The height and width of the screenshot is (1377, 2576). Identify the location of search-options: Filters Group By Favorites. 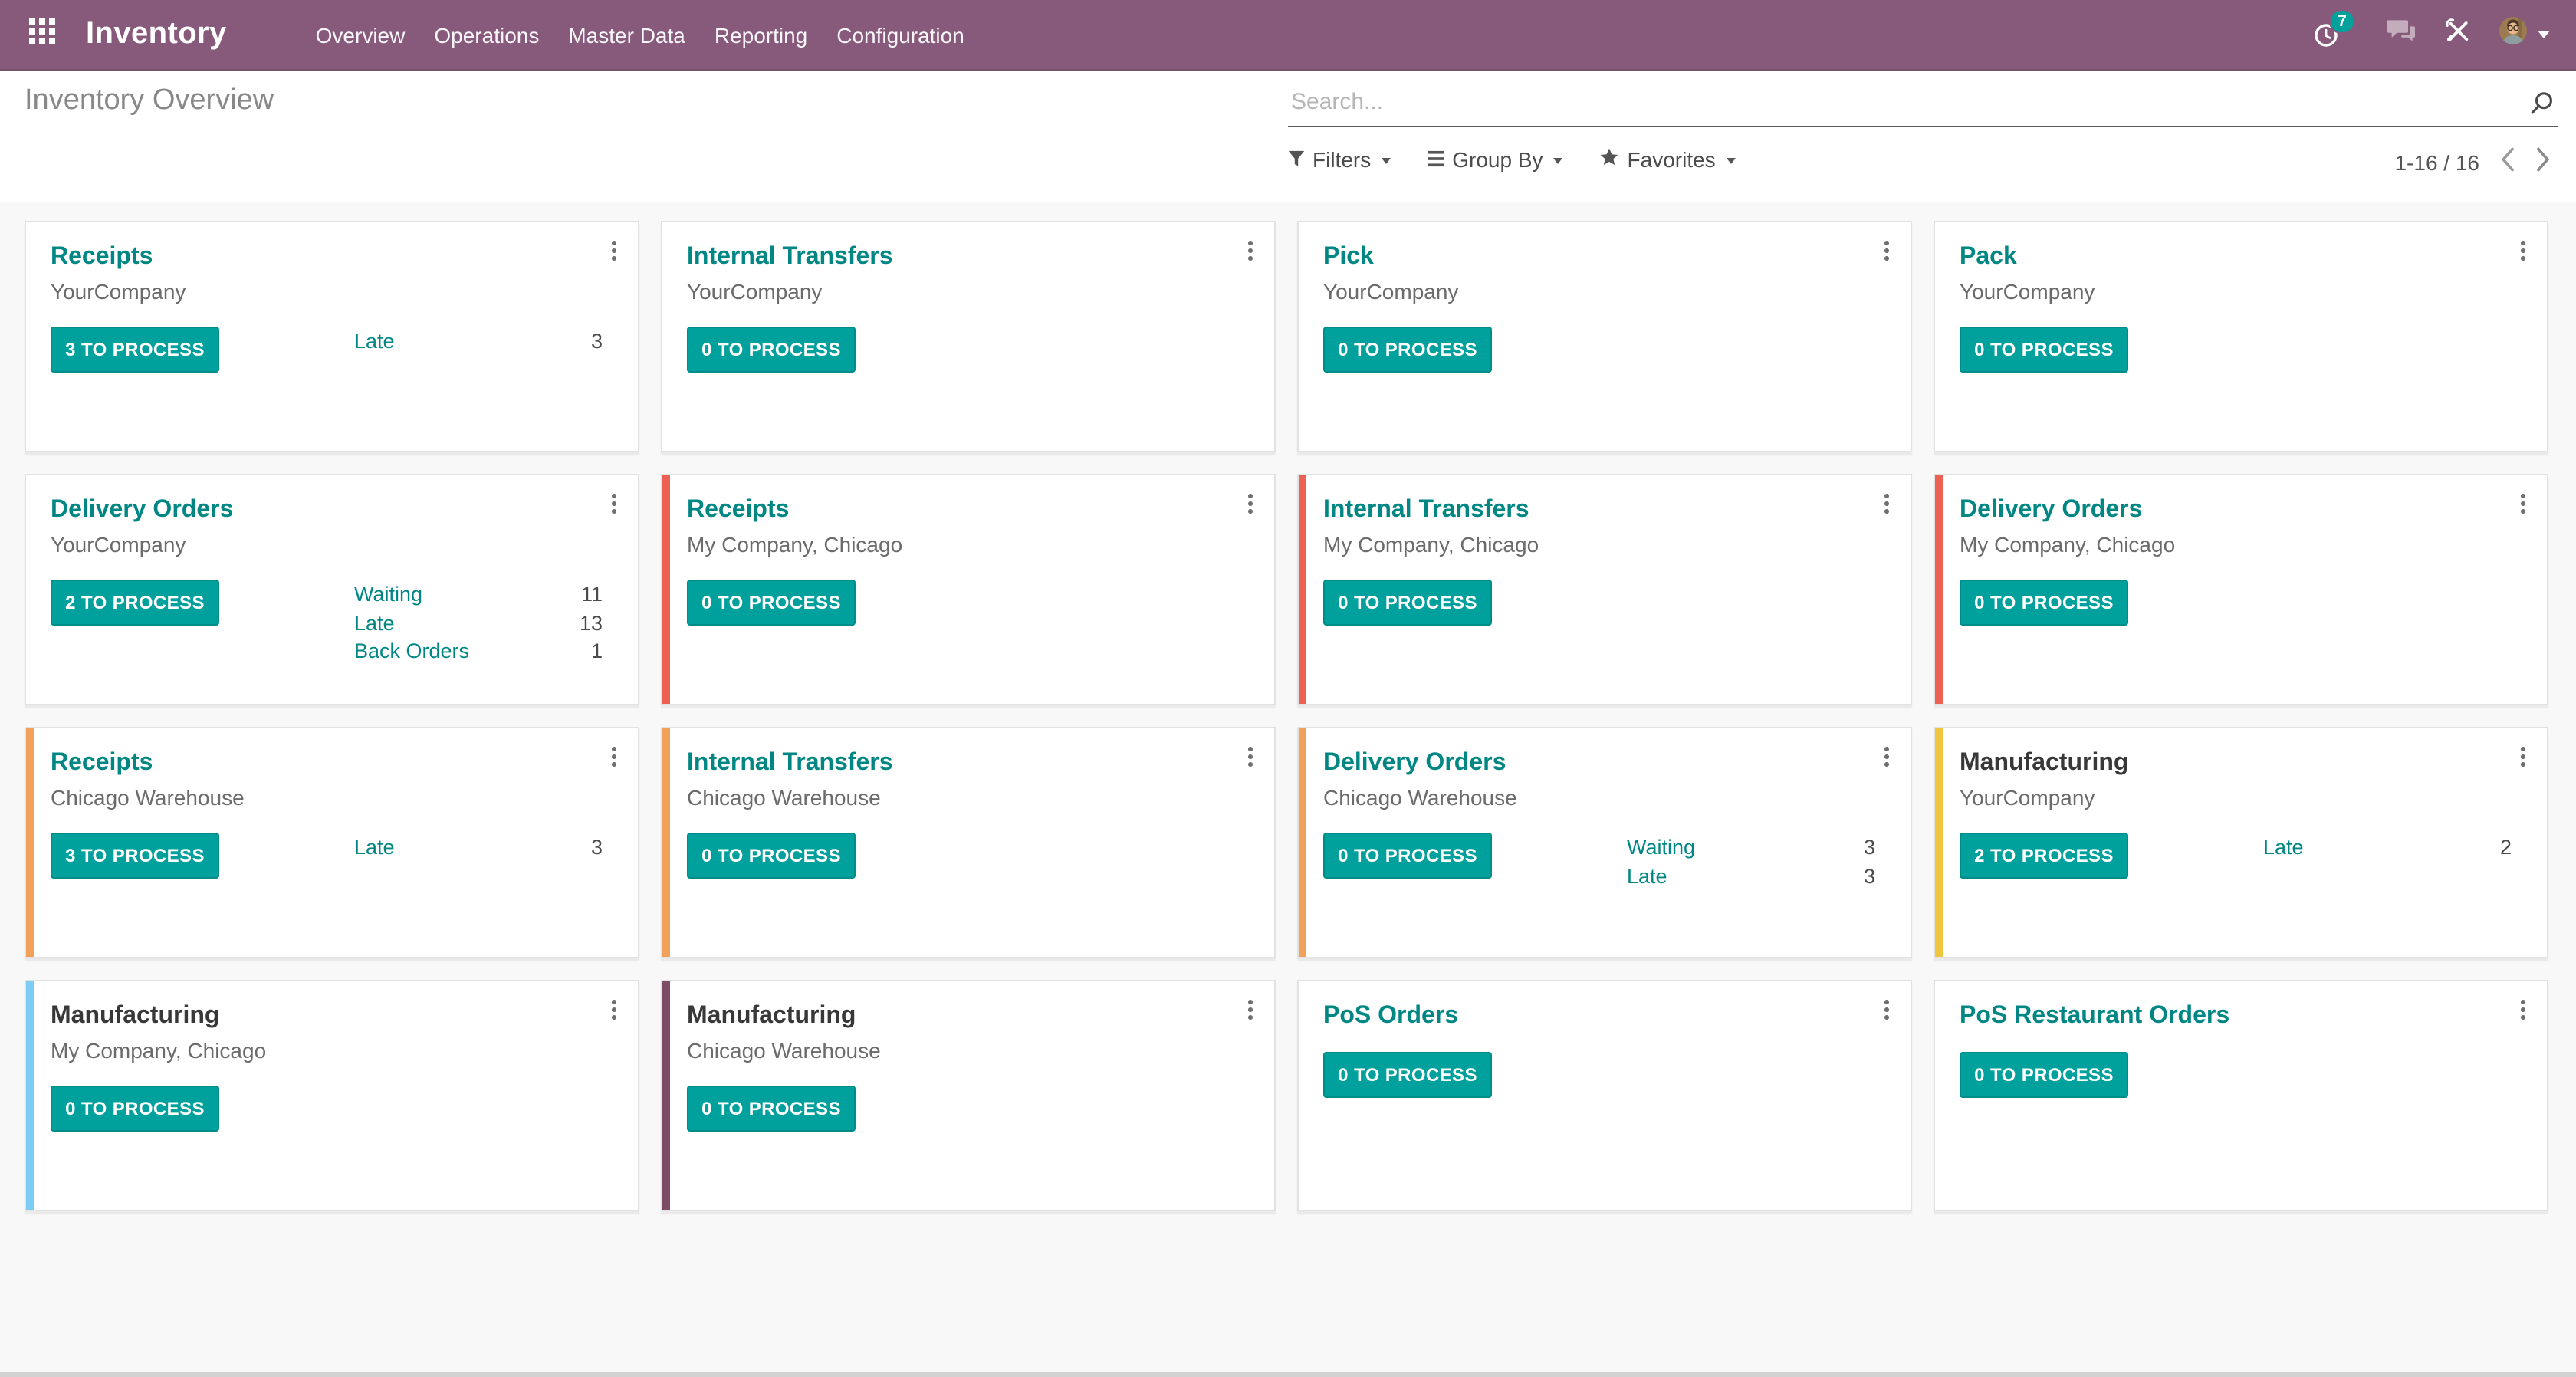
(1512, 159).